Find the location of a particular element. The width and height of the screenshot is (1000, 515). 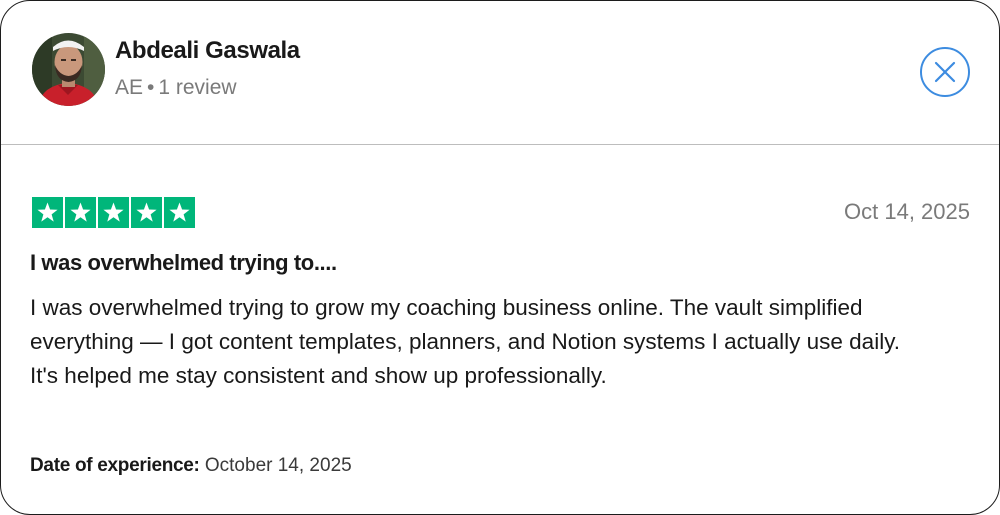

reviewer-meta: AE • 1 review is located at coordinates (176, 88).